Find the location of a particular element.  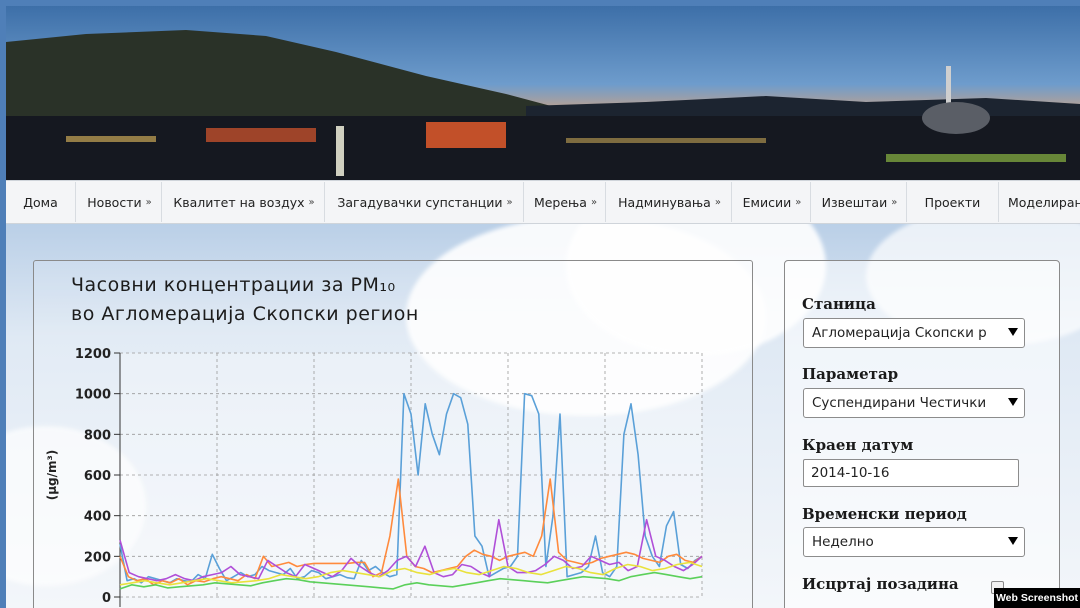

nav-item-exceedances: Надминувања» is located at coordinates (669, 202).